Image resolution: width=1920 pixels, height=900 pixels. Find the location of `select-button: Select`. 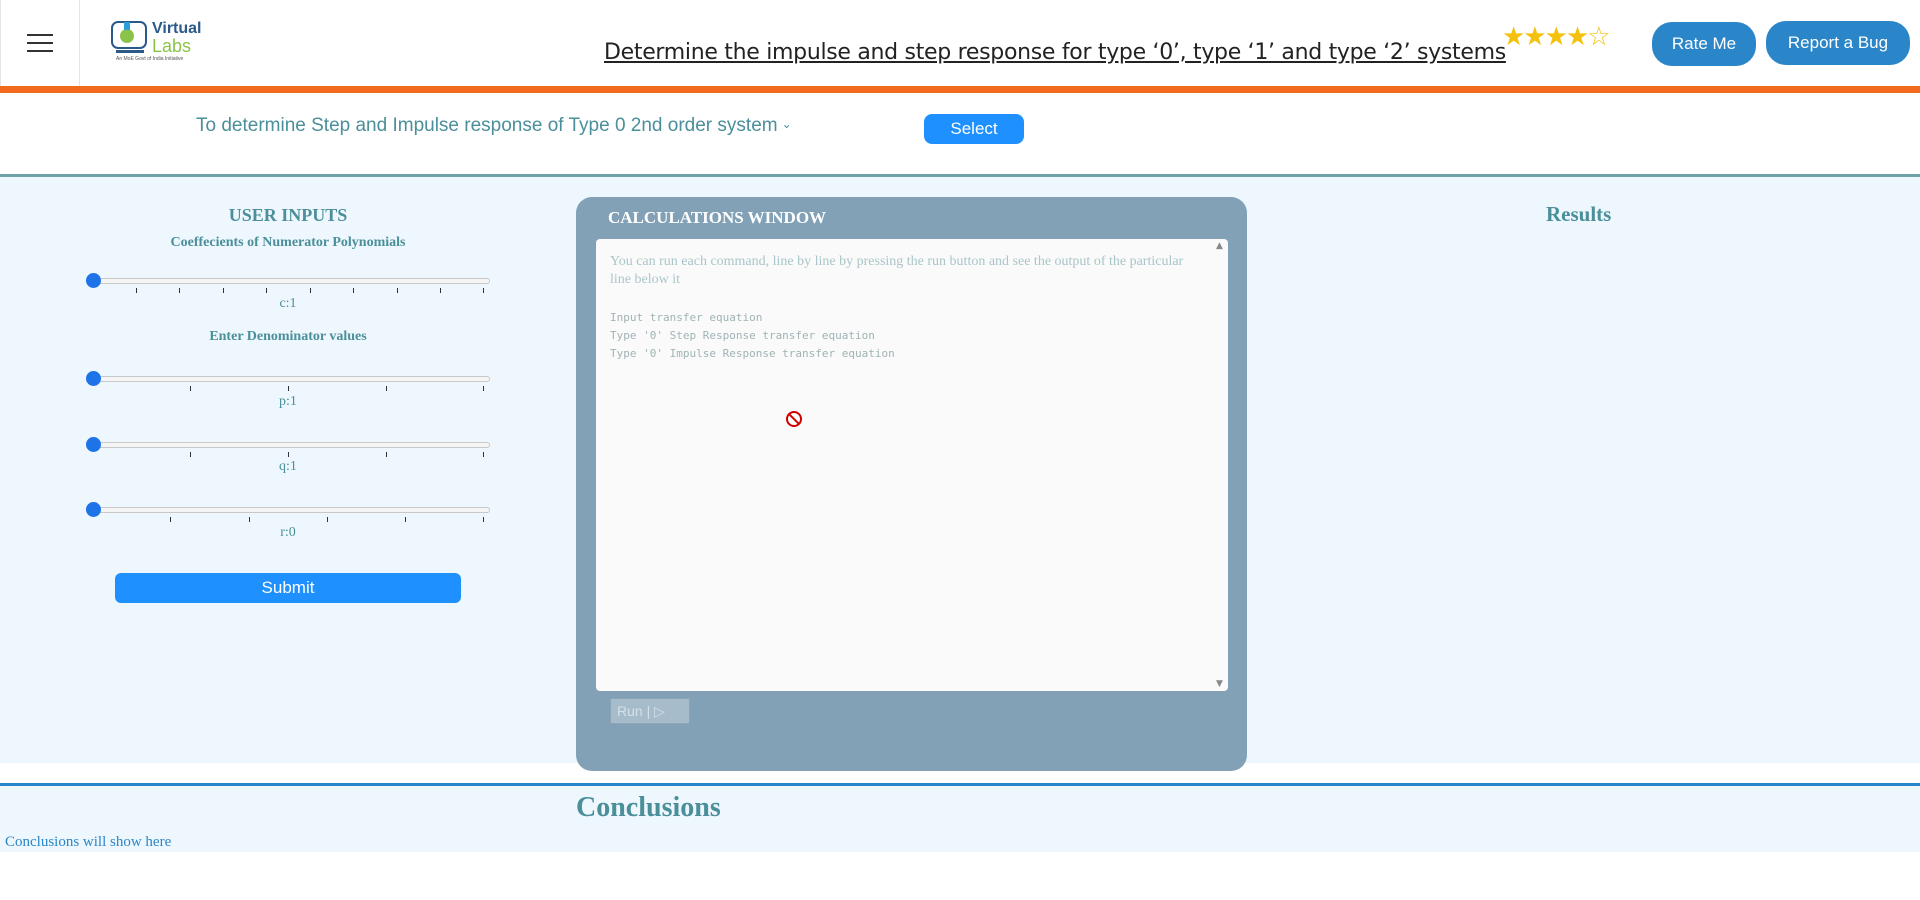

select-button: Select is located at coordinates (974, 129).